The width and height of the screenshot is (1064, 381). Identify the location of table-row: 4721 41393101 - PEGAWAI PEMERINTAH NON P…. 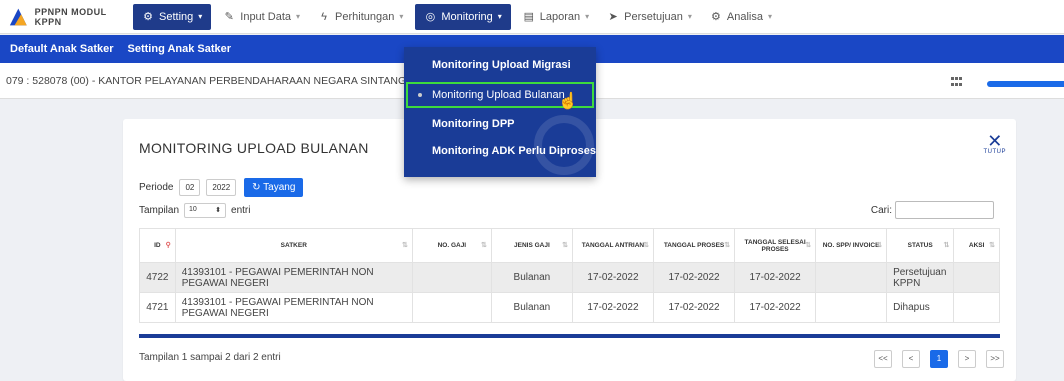
(569, 307).